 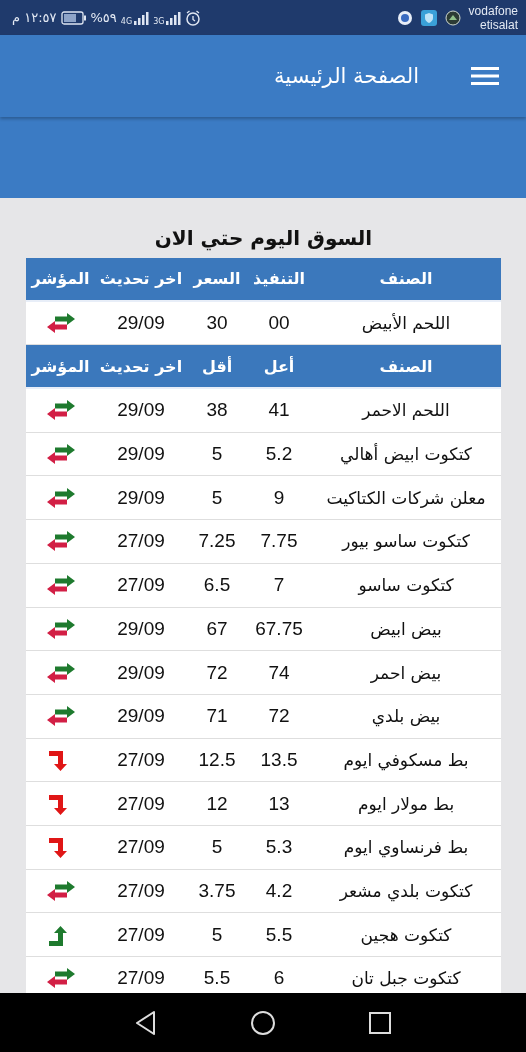 What do you see at coordinates (380, 1022) in the screenshot?
I see `recents-icon` at bounding box center [380, 1022].